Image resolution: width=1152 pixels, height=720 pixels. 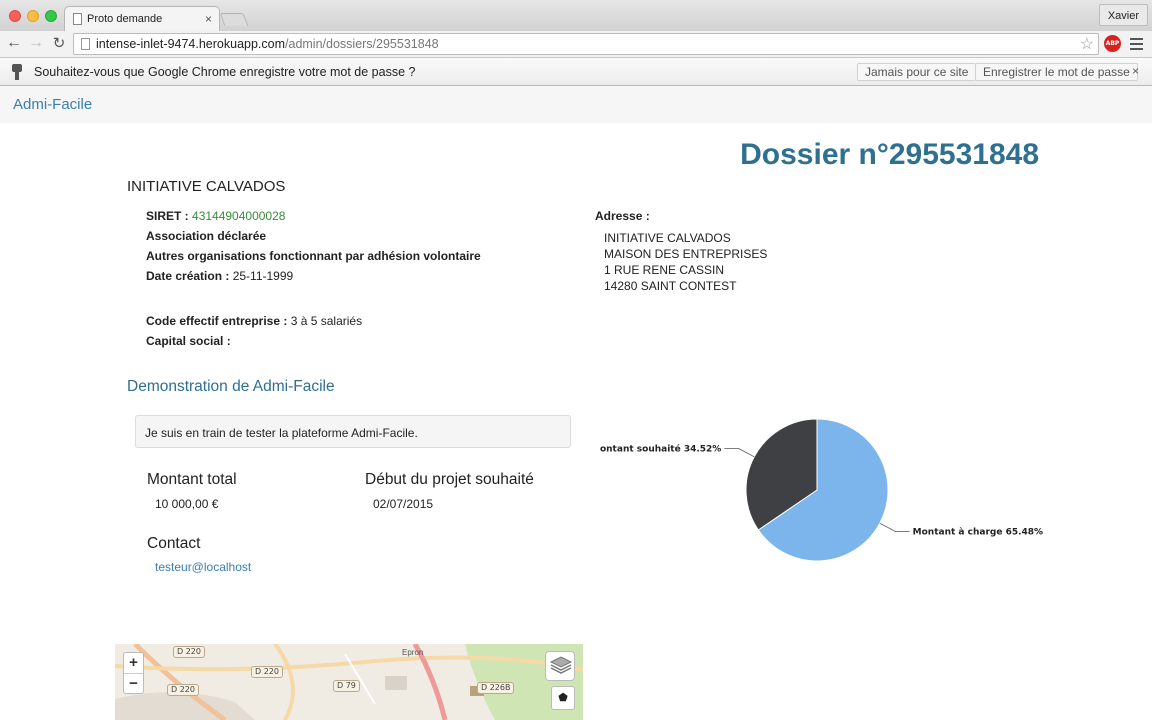 What do you see at coordinates (1135, 71) in the screenshot?
I see `infobar-close-icon: ×` at bounding box center [1135, 71].